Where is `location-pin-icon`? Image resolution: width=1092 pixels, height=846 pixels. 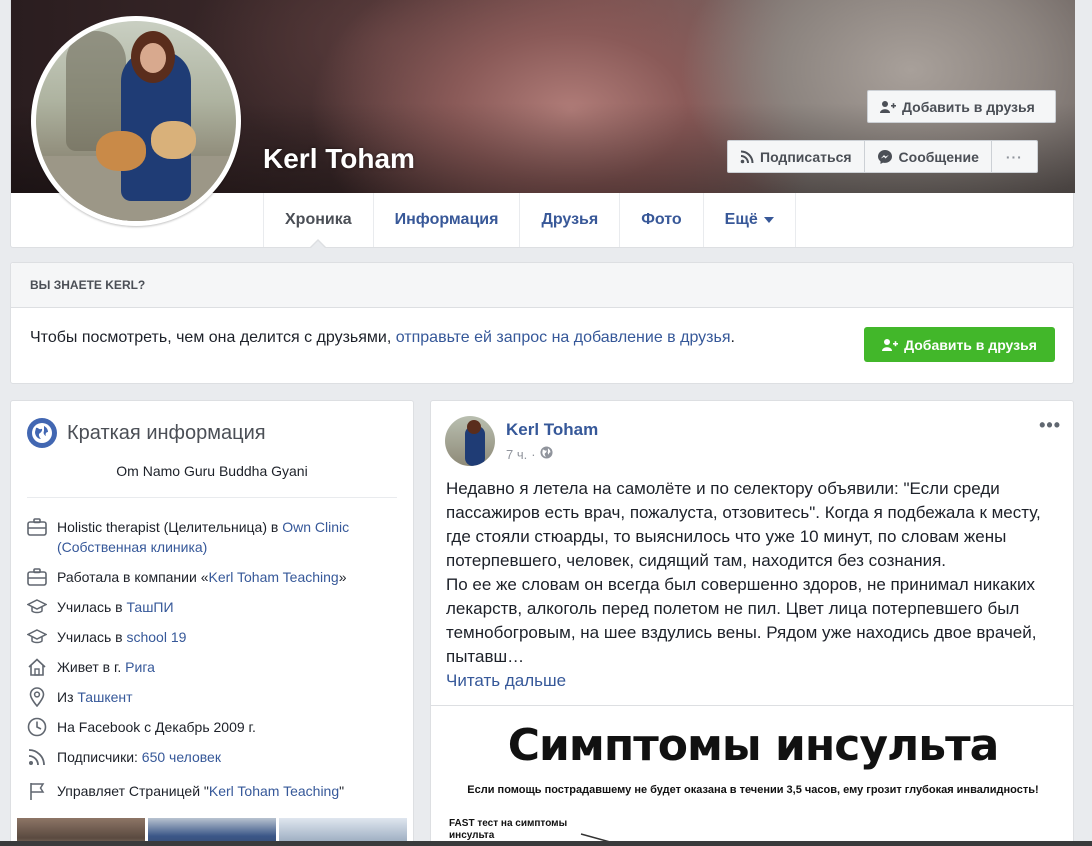
location-pin-icon is located at coordinates (37, 697).